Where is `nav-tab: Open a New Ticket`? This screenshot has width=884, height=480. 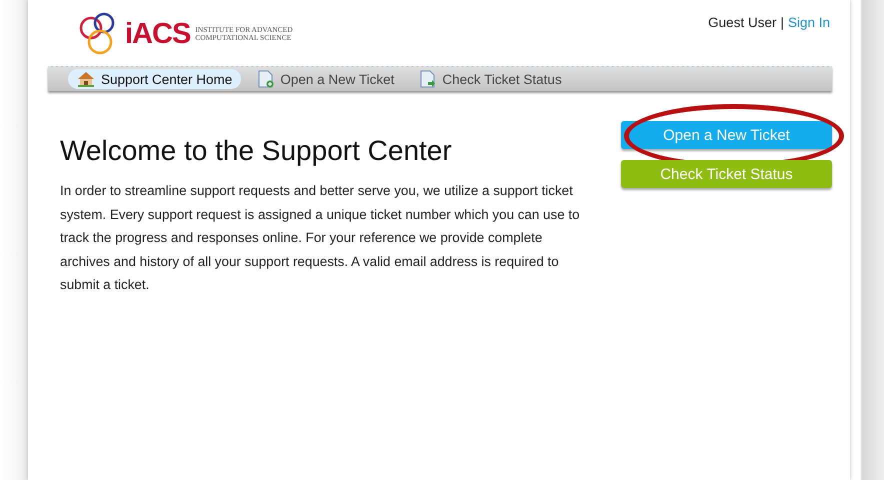
nav-tab: Open a New Ticket is located at coordinates (326, 79).